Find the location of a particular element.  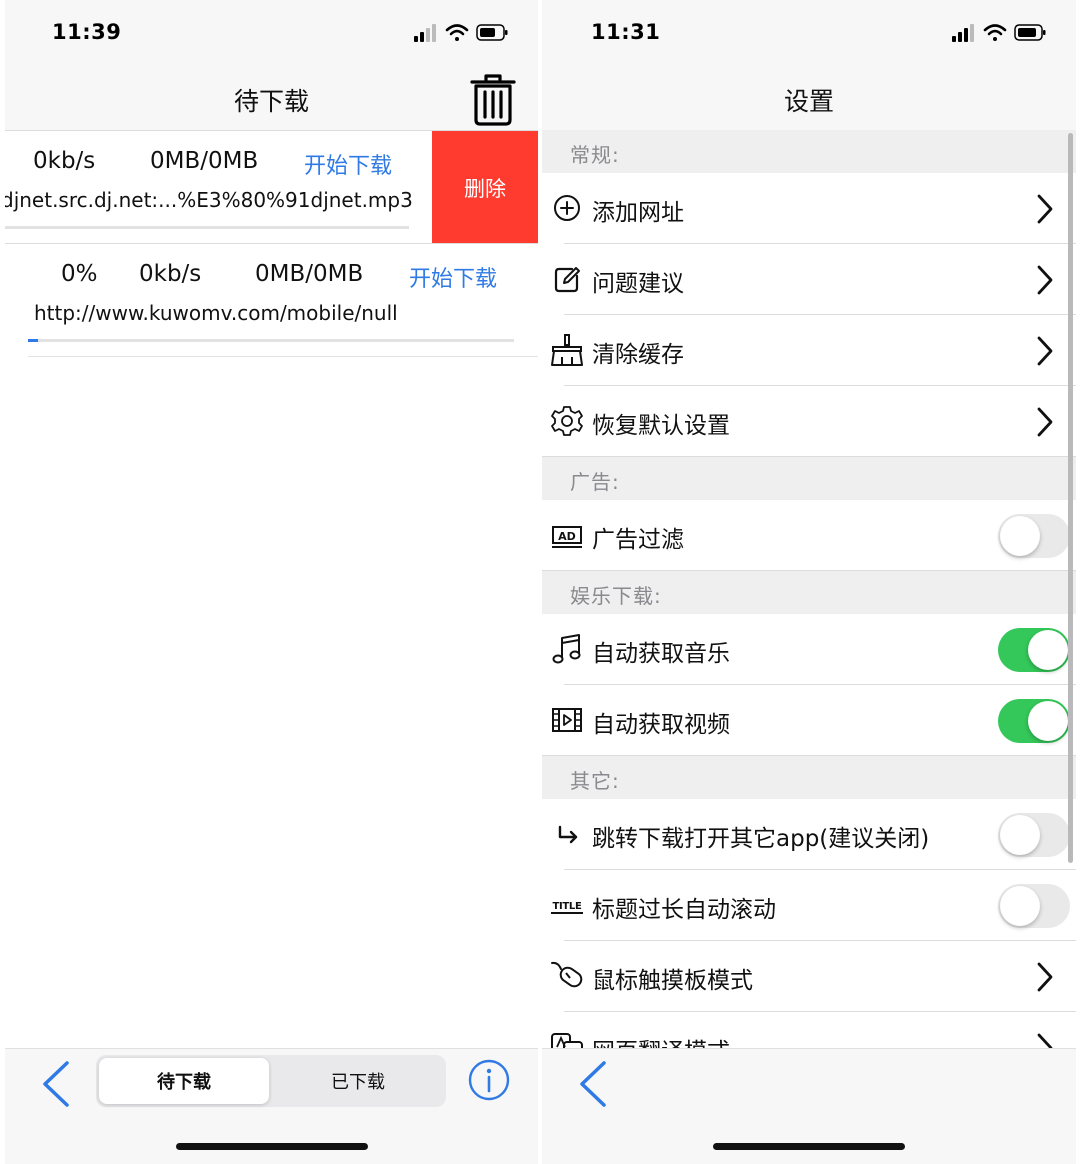

nav-bar: 待下载 is located at coordinates (271, 97).